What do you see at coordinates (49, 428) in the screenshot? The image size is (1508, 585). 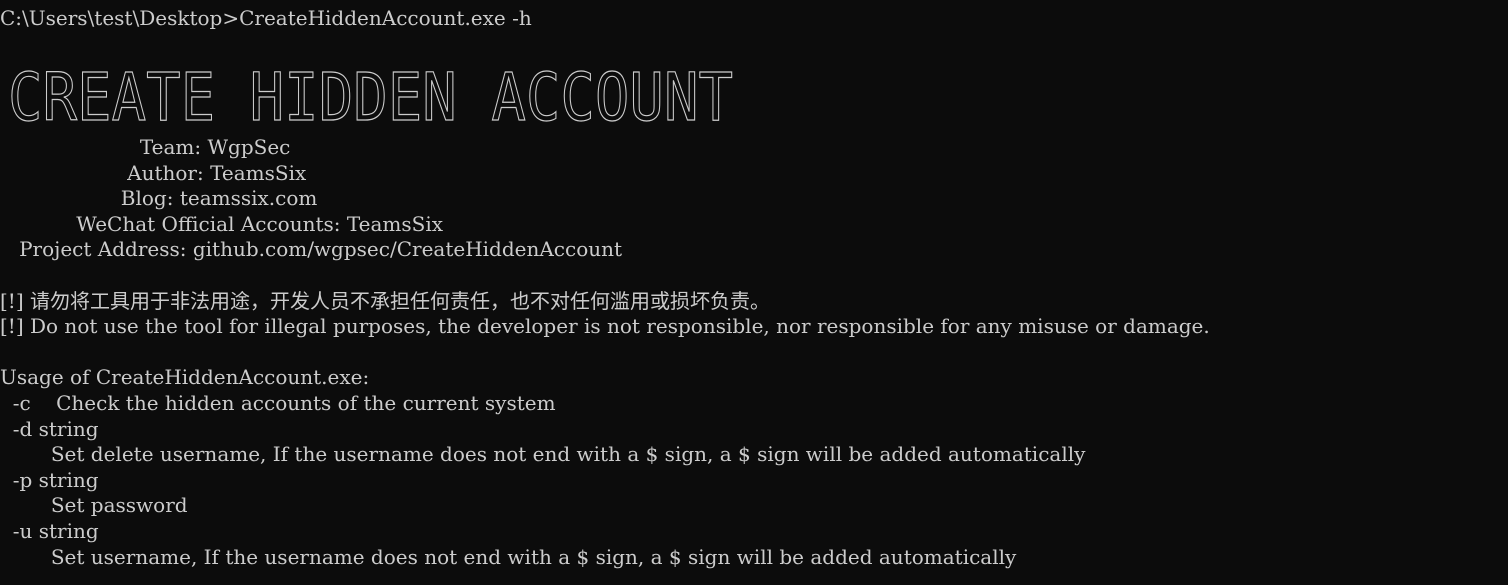 I see `usage-flag-d: -d string` at bounding box center [49, 428].